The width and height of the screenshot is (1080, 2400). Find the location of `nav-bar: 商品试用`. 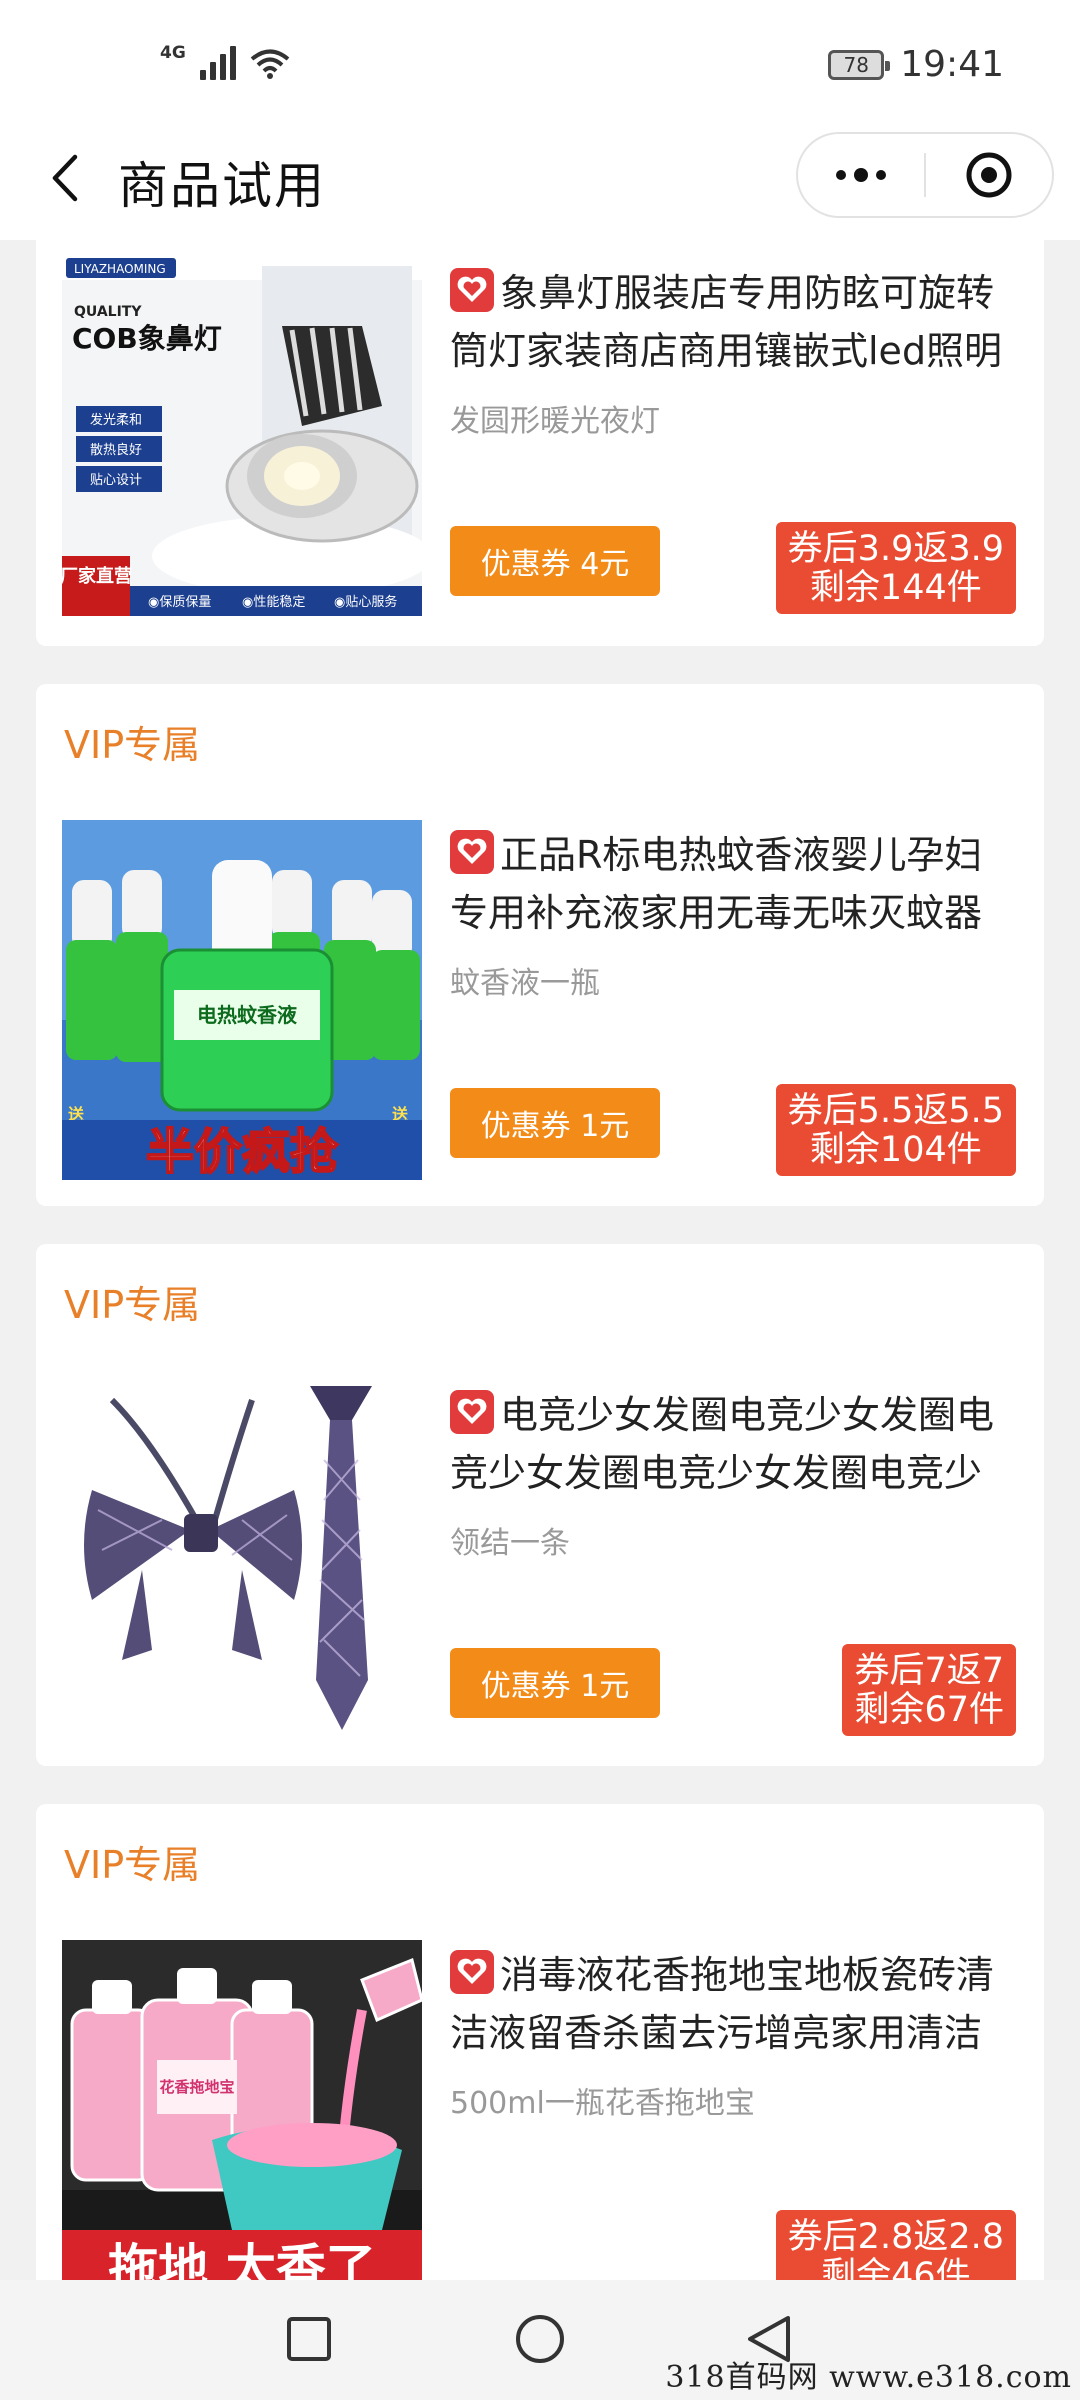

nav-bar: 商品试用 is located at coordinates (540, 180).